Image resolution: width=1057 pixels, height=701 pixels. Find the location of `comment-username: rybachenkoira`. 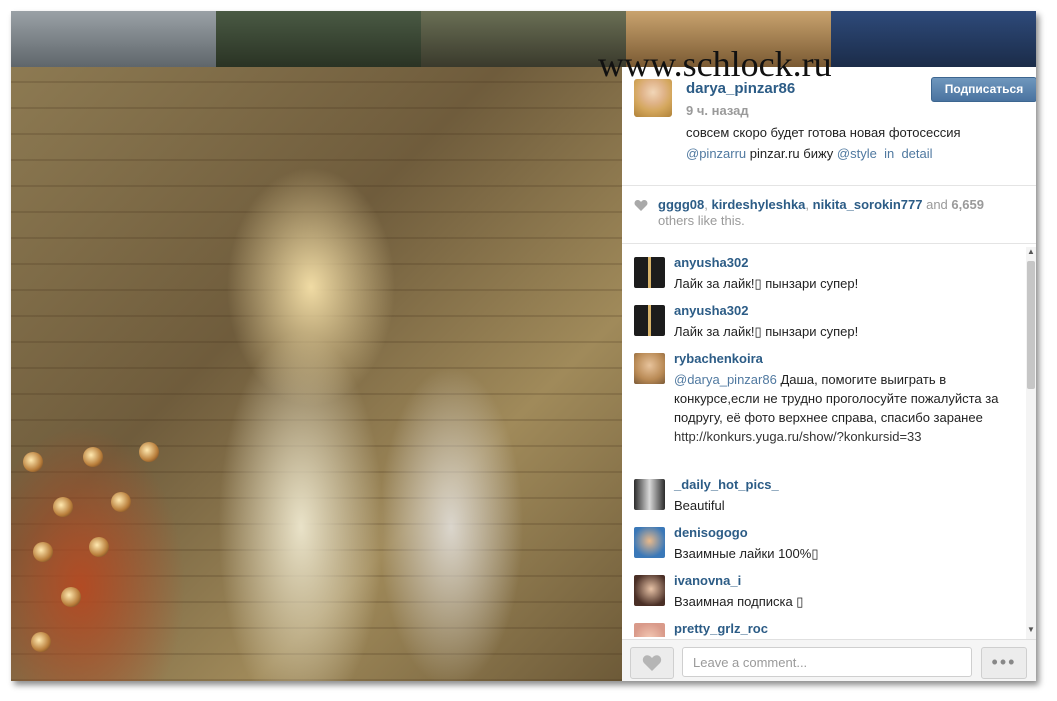

comment-username: rybachenkoira is located at coordinates (718, 358).